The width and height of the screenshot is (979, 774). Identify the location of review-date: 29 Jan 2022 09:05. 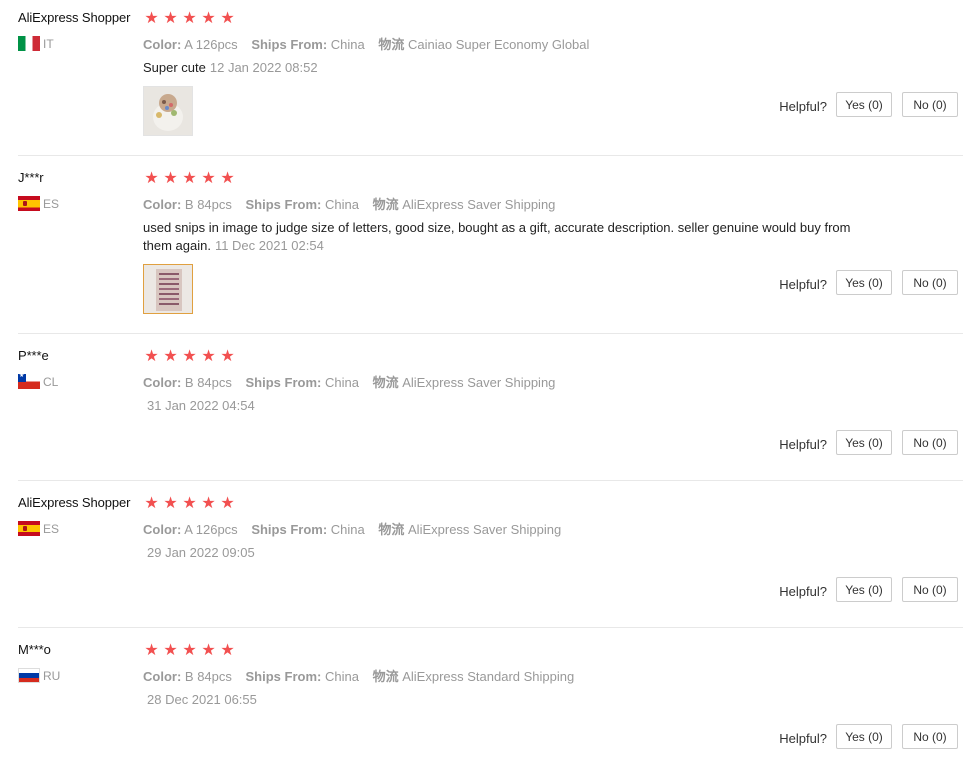
(201, 552).